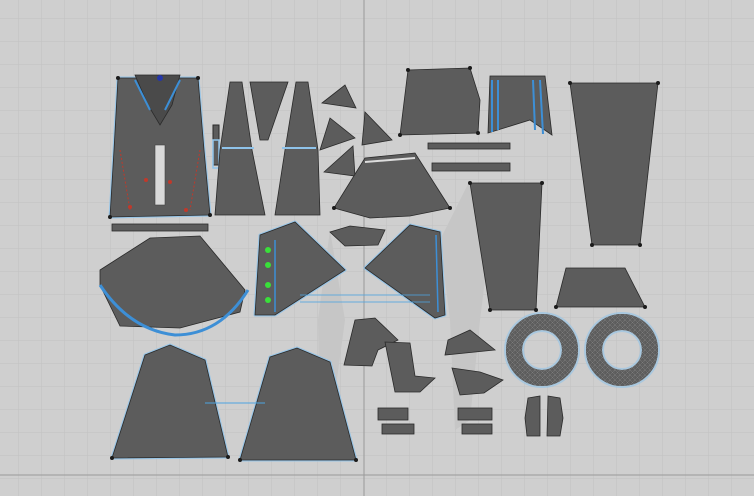  I want to click on pattern-piece-waistband, so click(160, 227).